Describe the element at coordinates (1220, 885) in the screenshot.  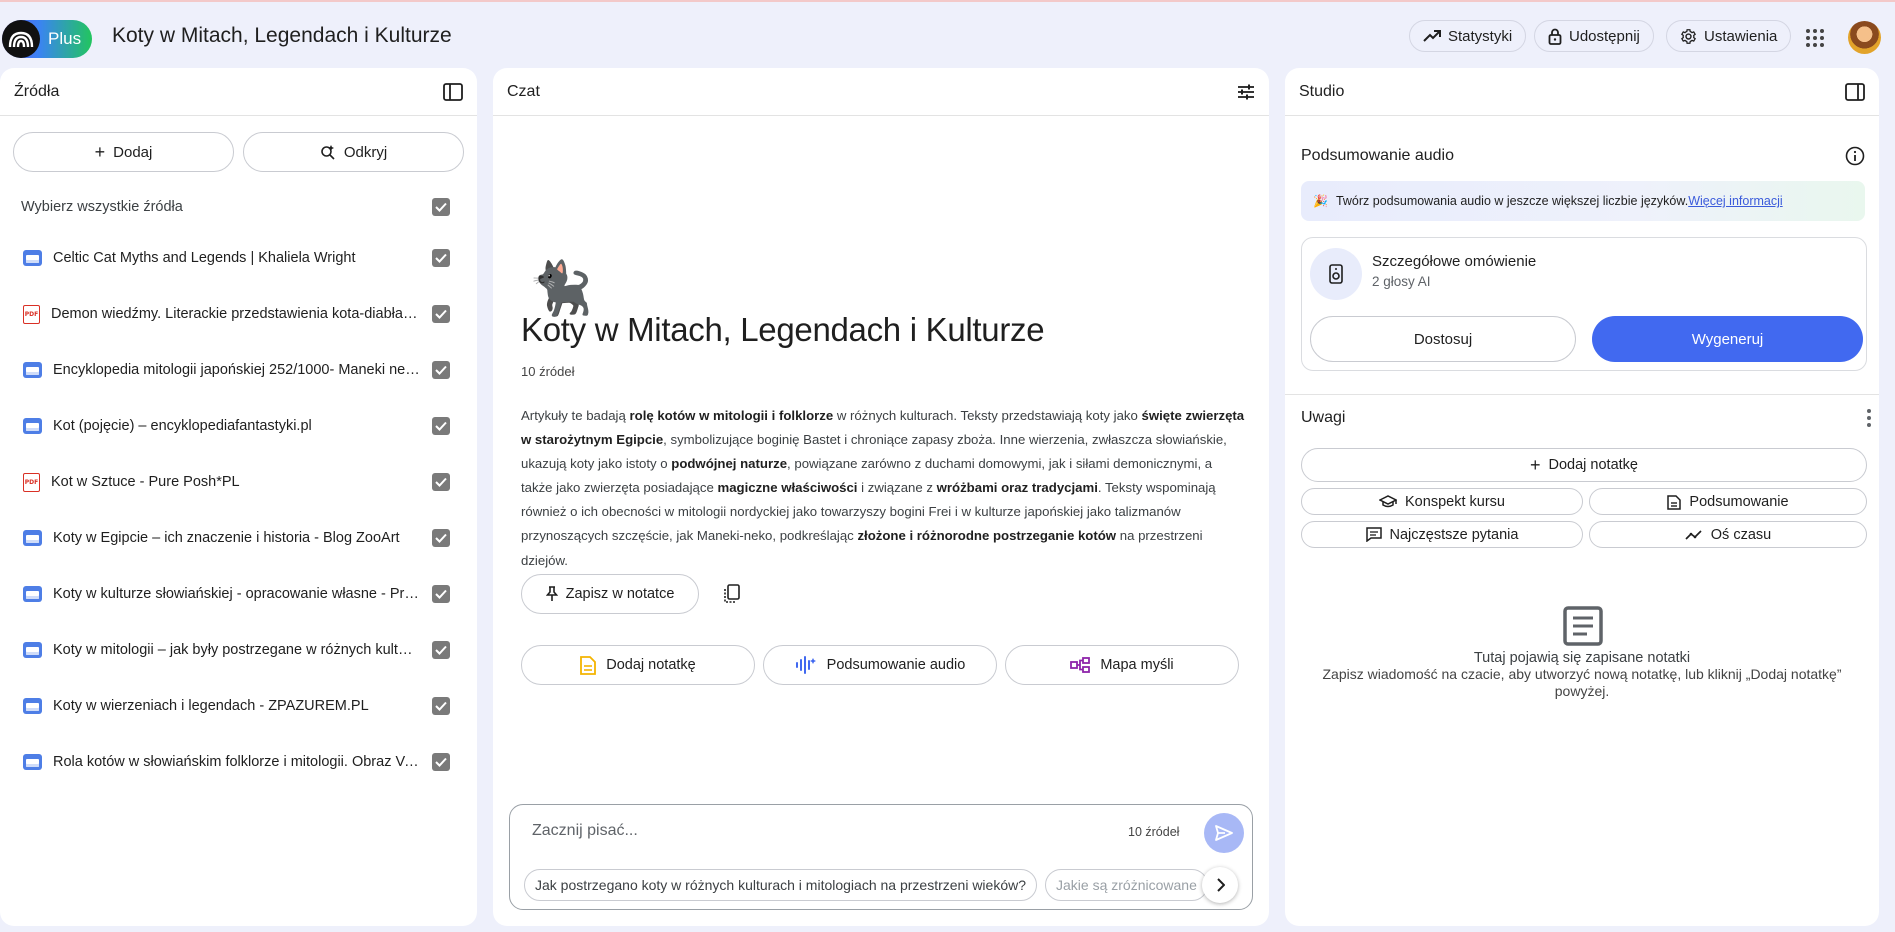
I see `next-suggestions-button` at that location.